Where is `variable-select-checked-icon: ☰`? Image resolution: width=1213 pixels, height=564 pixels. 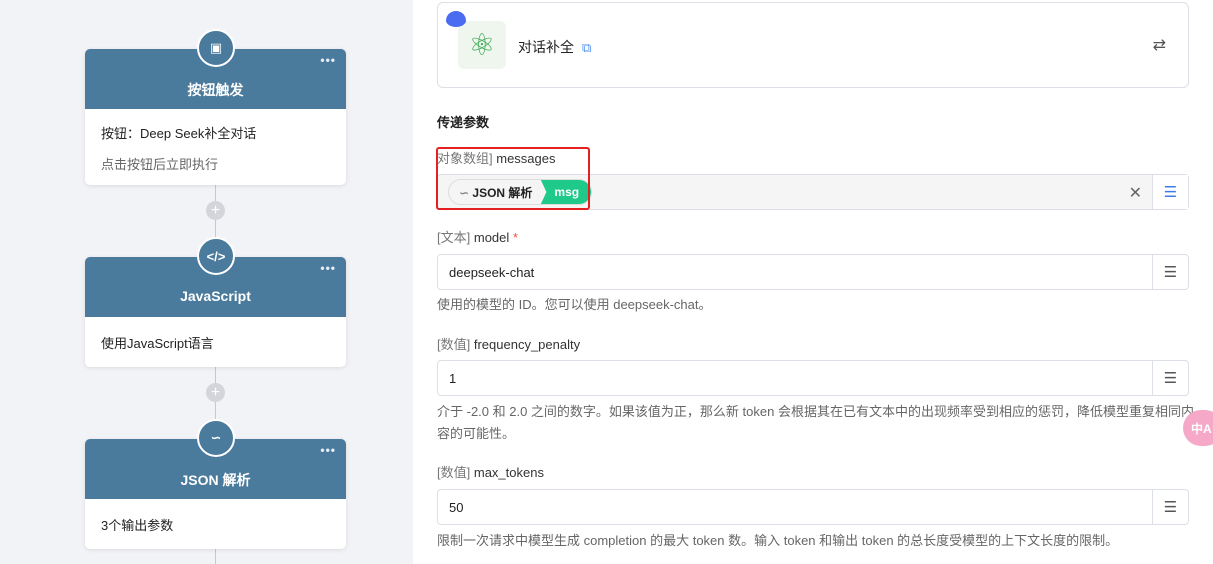 variable-select-checked-icon: ☰ is located at coordinates (1170, 192).